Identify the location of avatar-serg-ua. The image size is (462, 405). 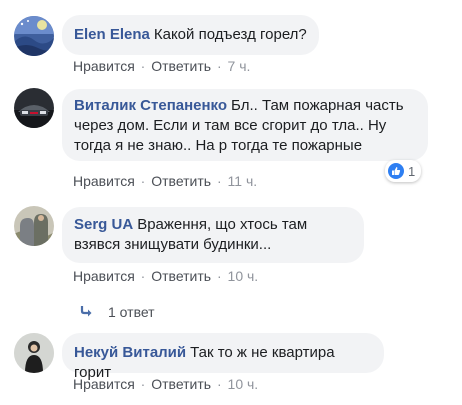
(34, 226).